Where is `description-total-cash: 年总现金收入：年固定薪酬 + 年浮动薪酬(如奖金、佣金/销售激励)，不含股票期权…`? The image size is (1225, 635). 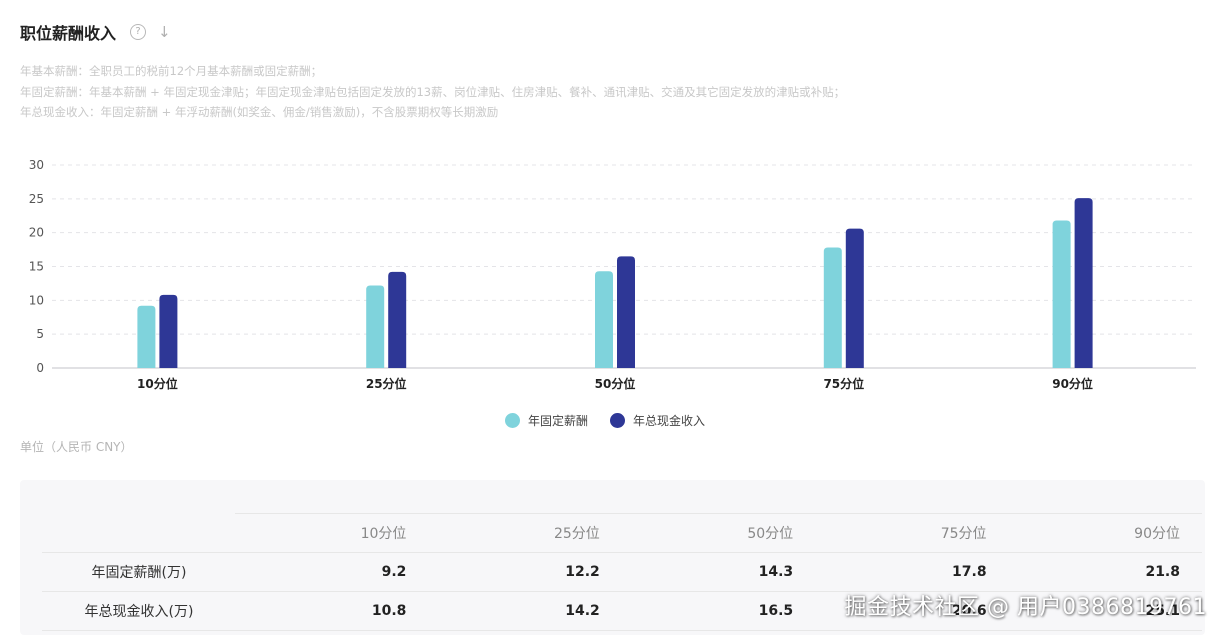
description-total-cash: 年总现金收入：年固定薪酬 + 年浮动薪酬(如奖金、佣金/销售激励)，不含股票期权… is located at coordinates (259, 112).